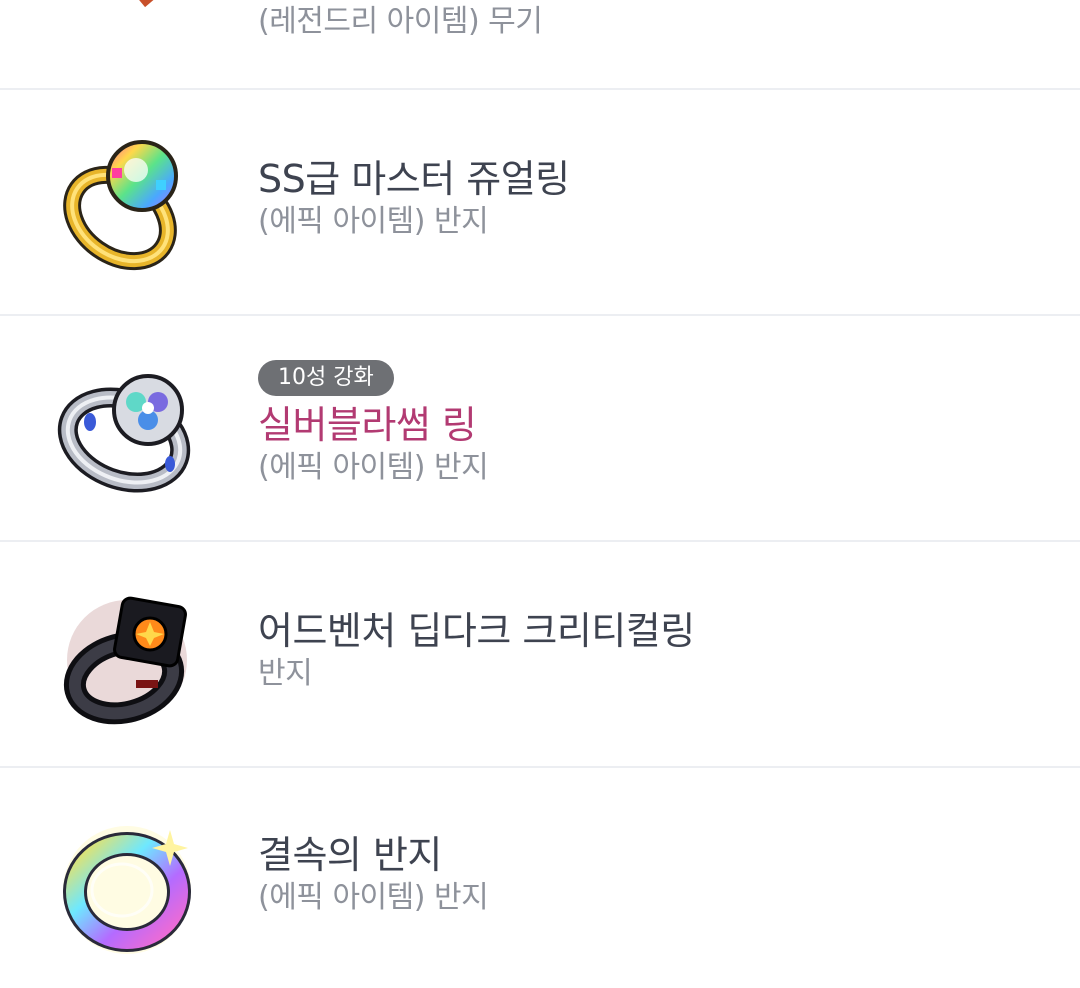 The height and width of the screenshot is (988, 1080). I want to click on item-name: 어드벤처 딥다크 크리티컬링, so click(476, 631).